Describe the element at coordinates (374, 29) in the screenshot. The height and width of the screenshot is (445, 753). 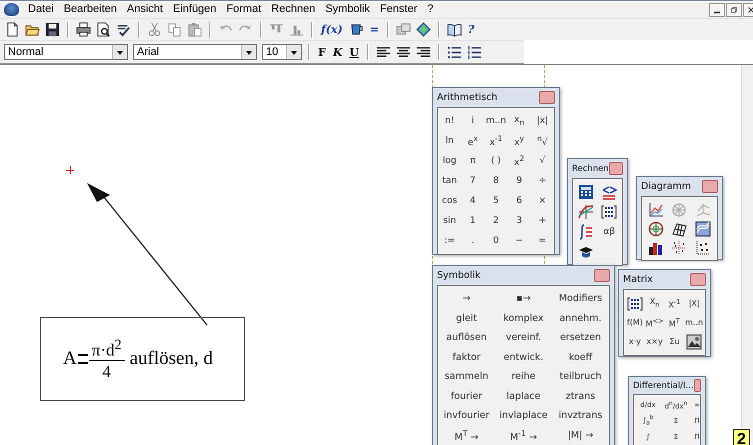
I see `toolbar-button: =` at that location.